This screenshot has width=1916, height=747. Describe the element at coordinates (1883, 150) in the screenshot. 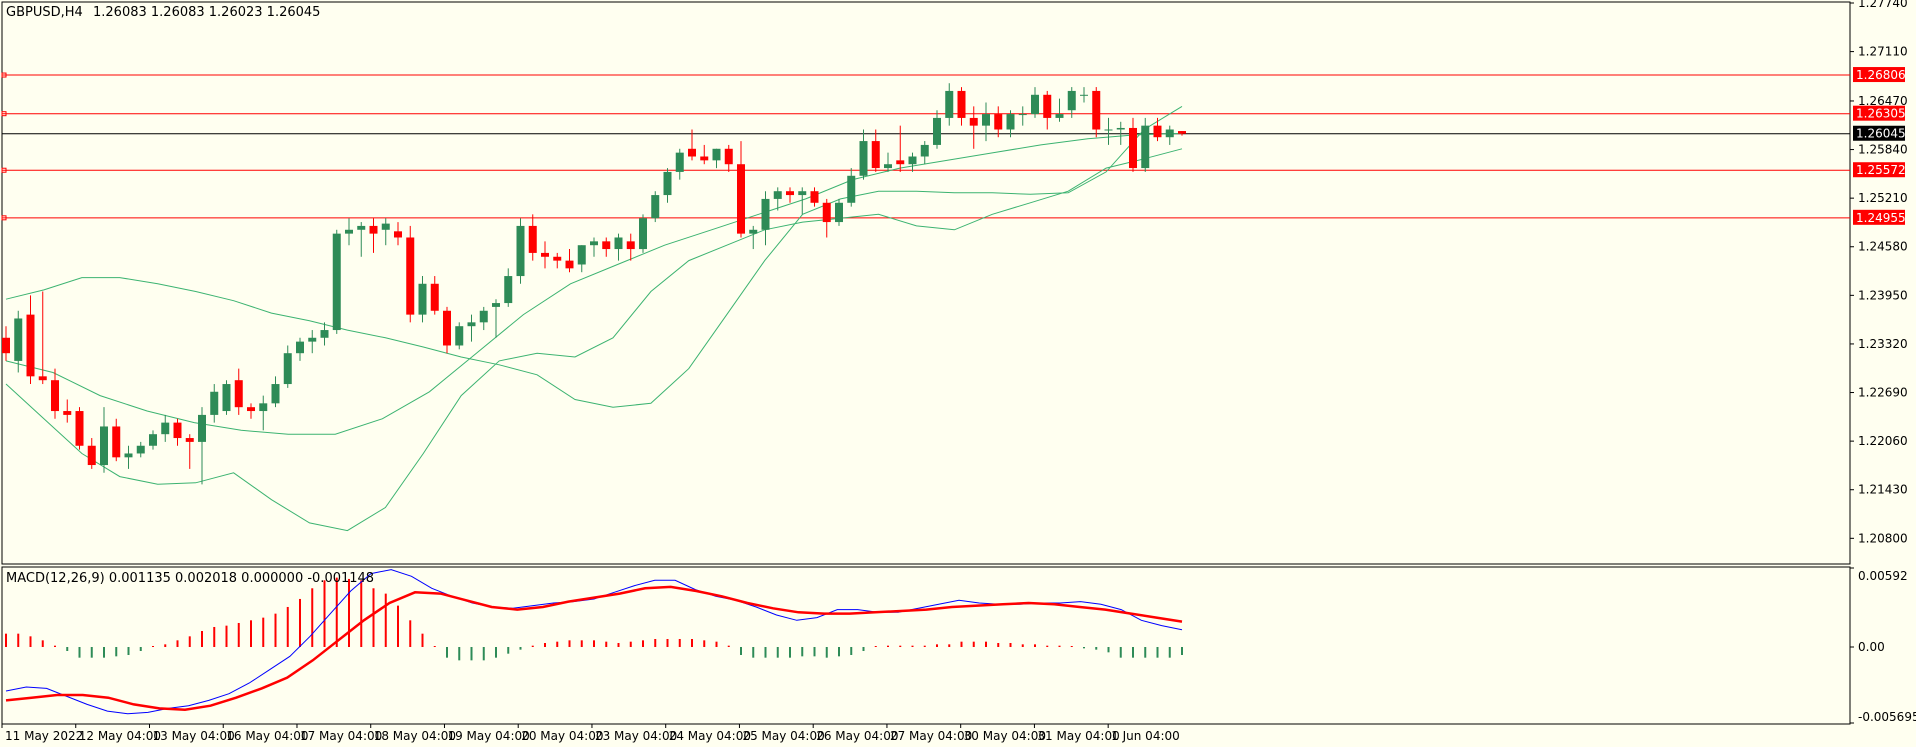

I see `price-tick-label: 1.25840` at that location.